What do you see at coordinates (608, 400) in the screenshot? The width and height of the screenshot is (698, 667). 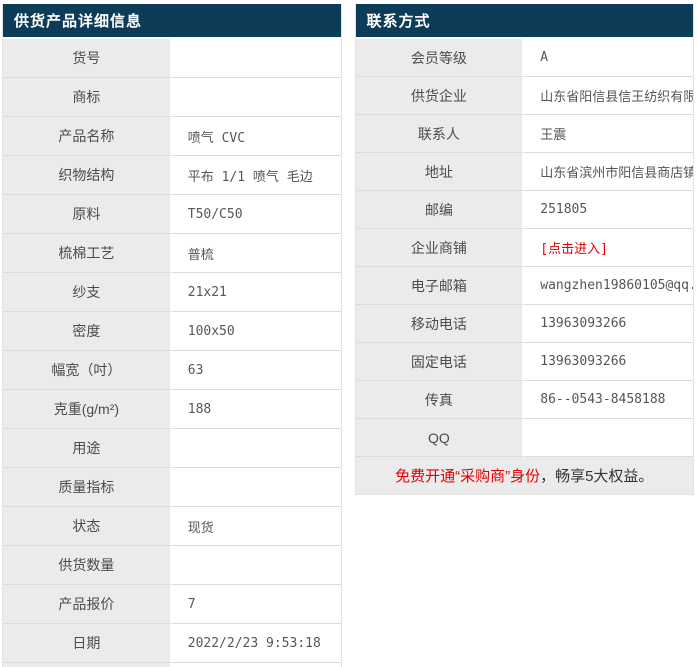 I see `row-value: 86--0543-8458188` at bounding box center [608, 400].